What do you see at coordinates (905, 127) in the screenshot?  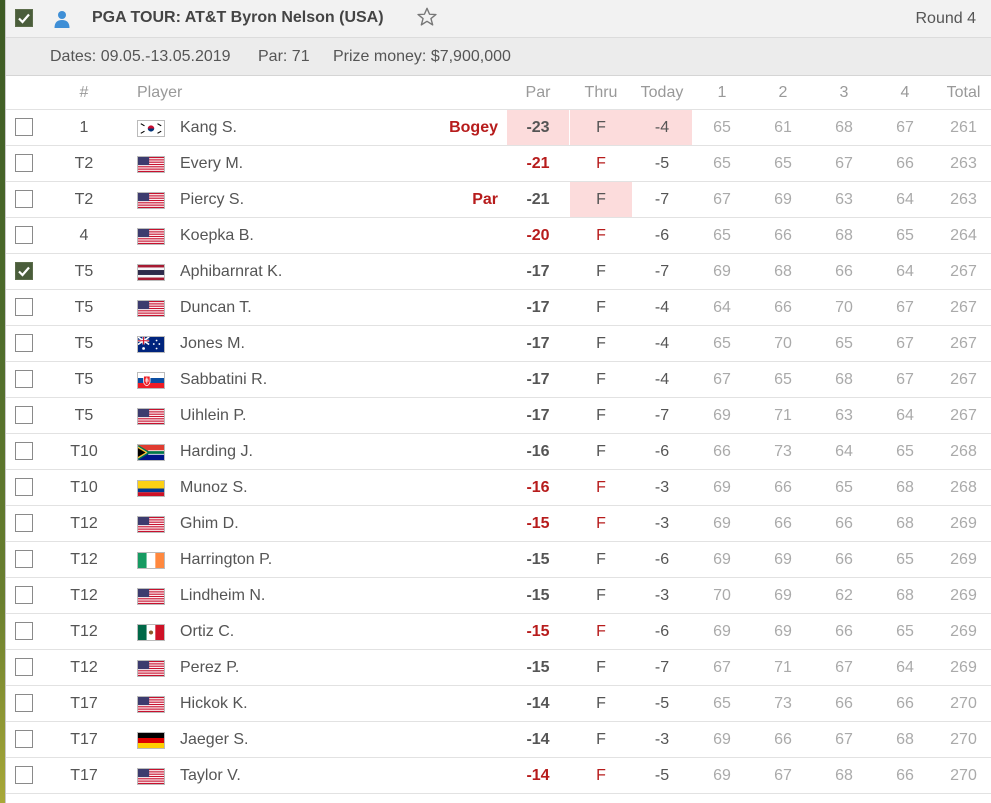 I see `round-4-score: 67` at bounding box center [905, 127].